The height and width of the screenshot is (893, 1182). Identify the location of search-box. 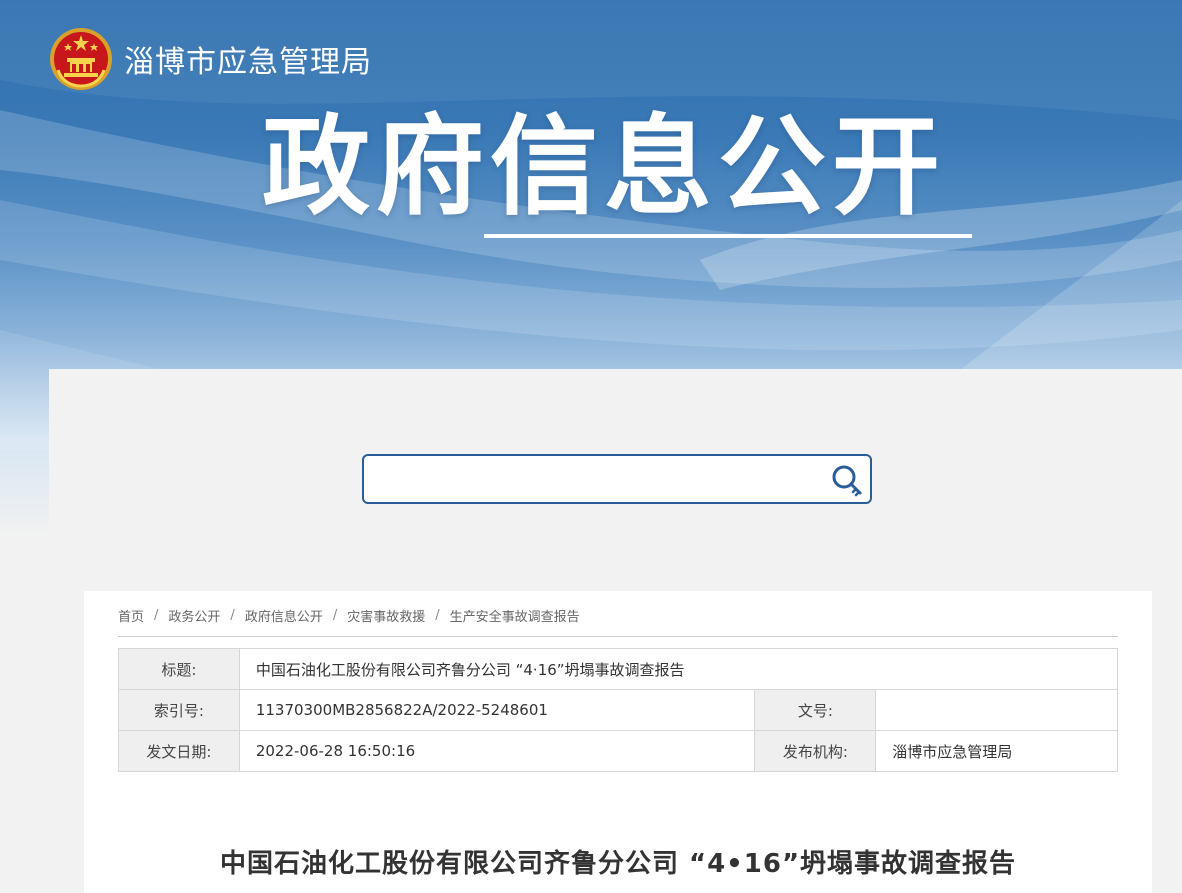
(617, 479).